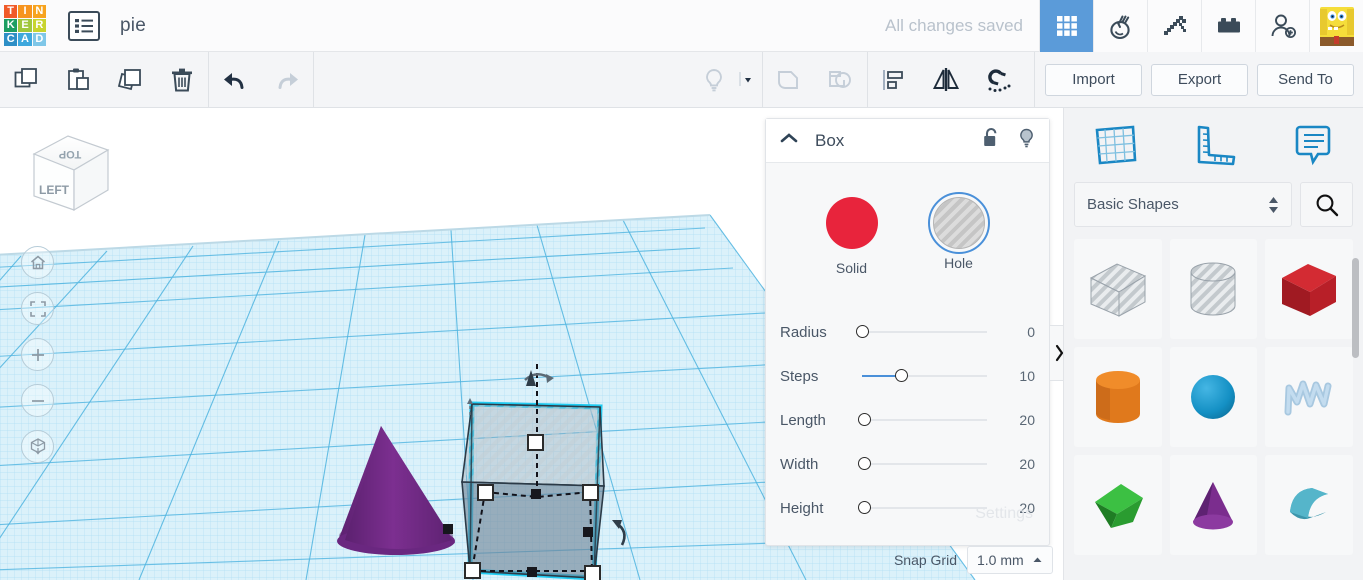 The width and height of the screenshot is (1363, 580). I want to click on snap-grid-dropdown: 1.0 mm, so click(1010, 560).